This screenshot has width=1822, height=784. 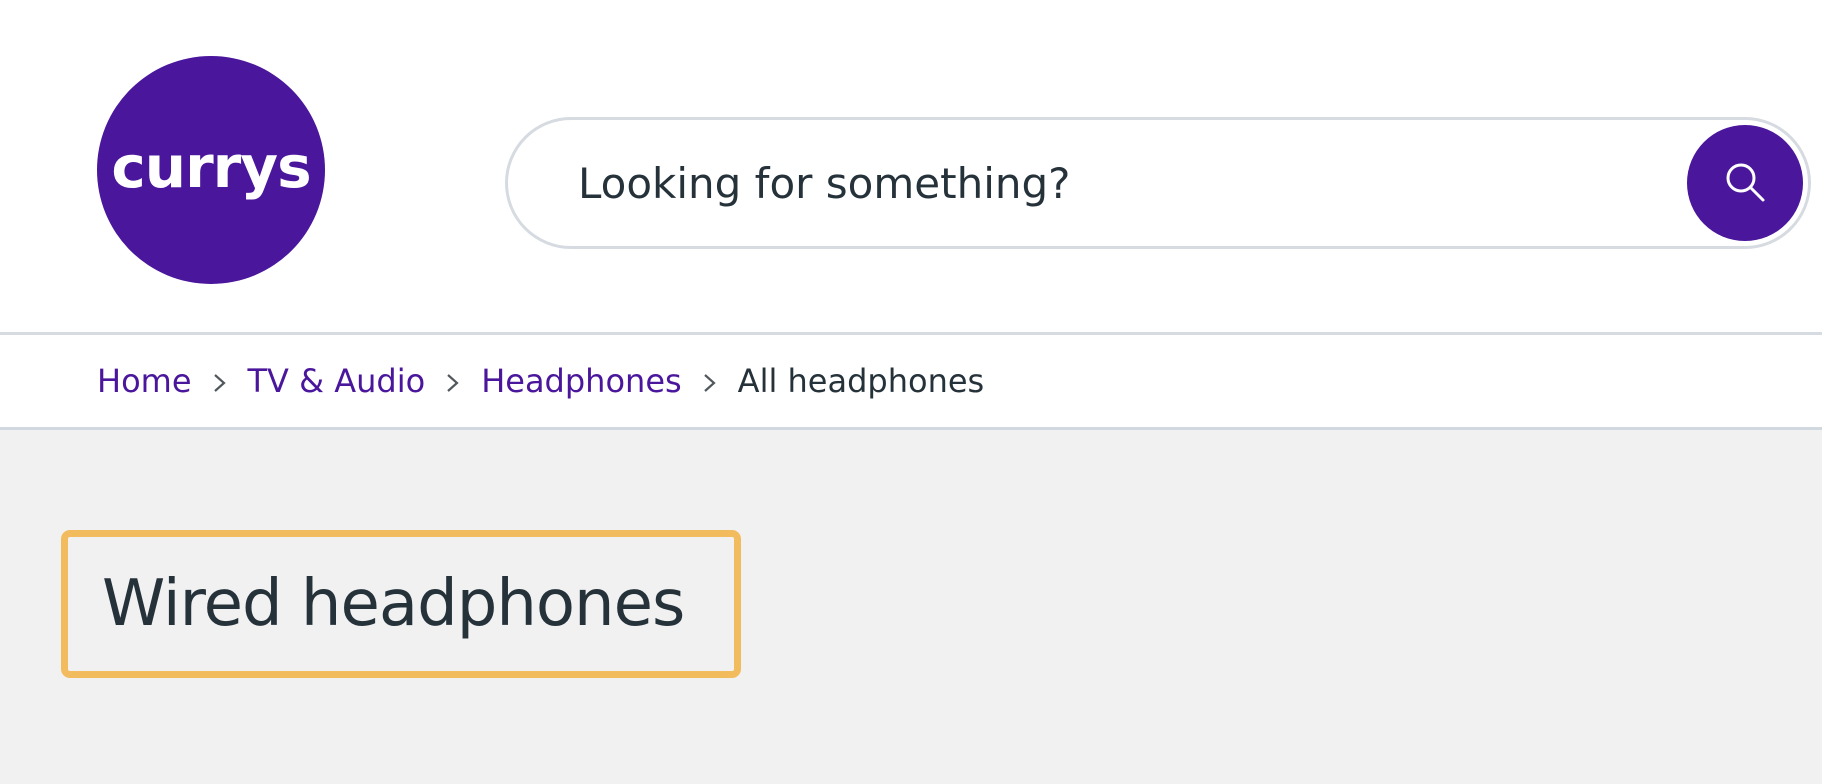 I want to click on page-title: Wired headphones, so click(x=393, y=604).